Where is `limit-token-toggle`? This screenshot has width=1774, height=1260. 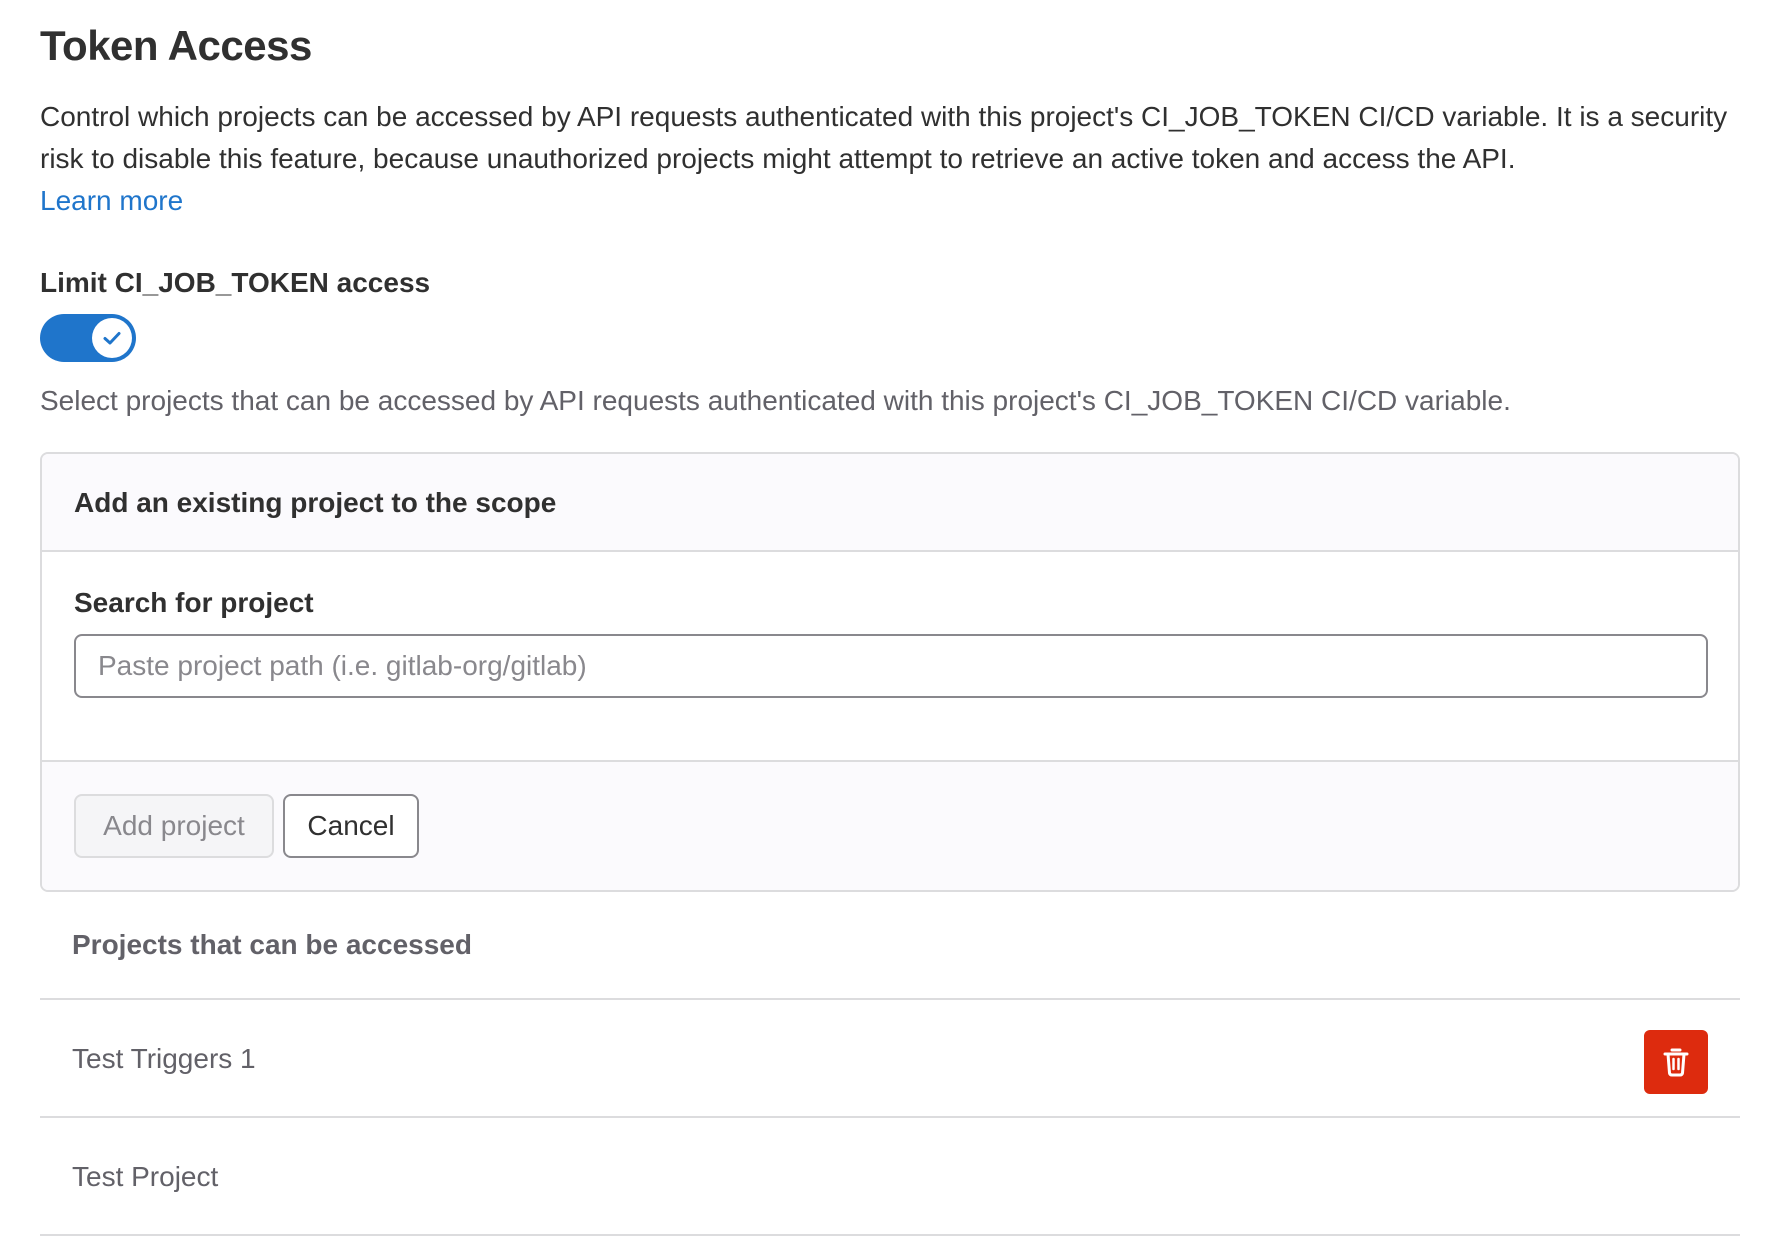 limit-token-toggle is located at coordinates (88, 338).